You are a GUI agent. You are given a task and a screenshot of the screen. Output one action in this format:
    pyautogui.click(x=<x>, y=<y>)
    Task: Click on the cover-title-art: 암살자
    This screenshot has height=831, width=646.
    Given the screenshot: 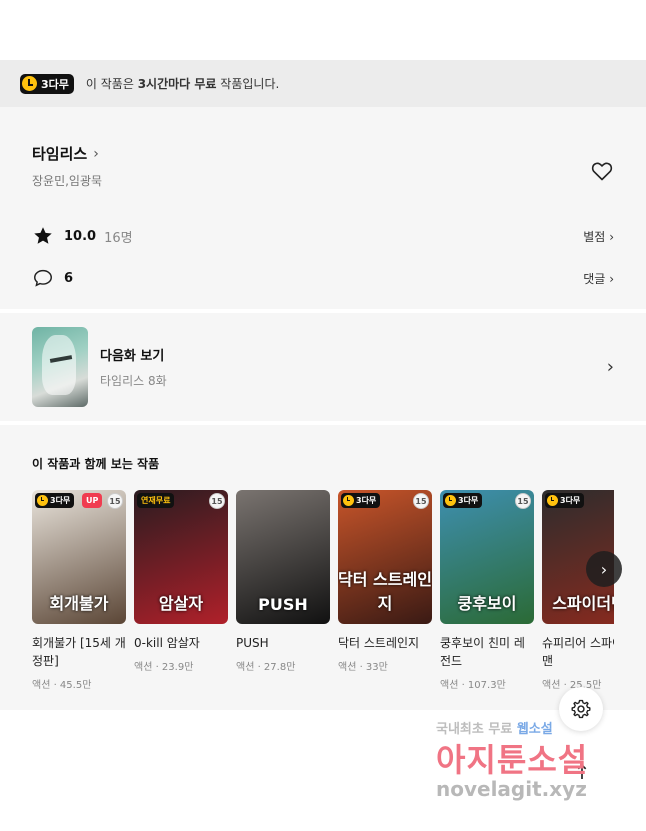 What is the action you would take?
    pyautogui.click(x=181, y=603)
    